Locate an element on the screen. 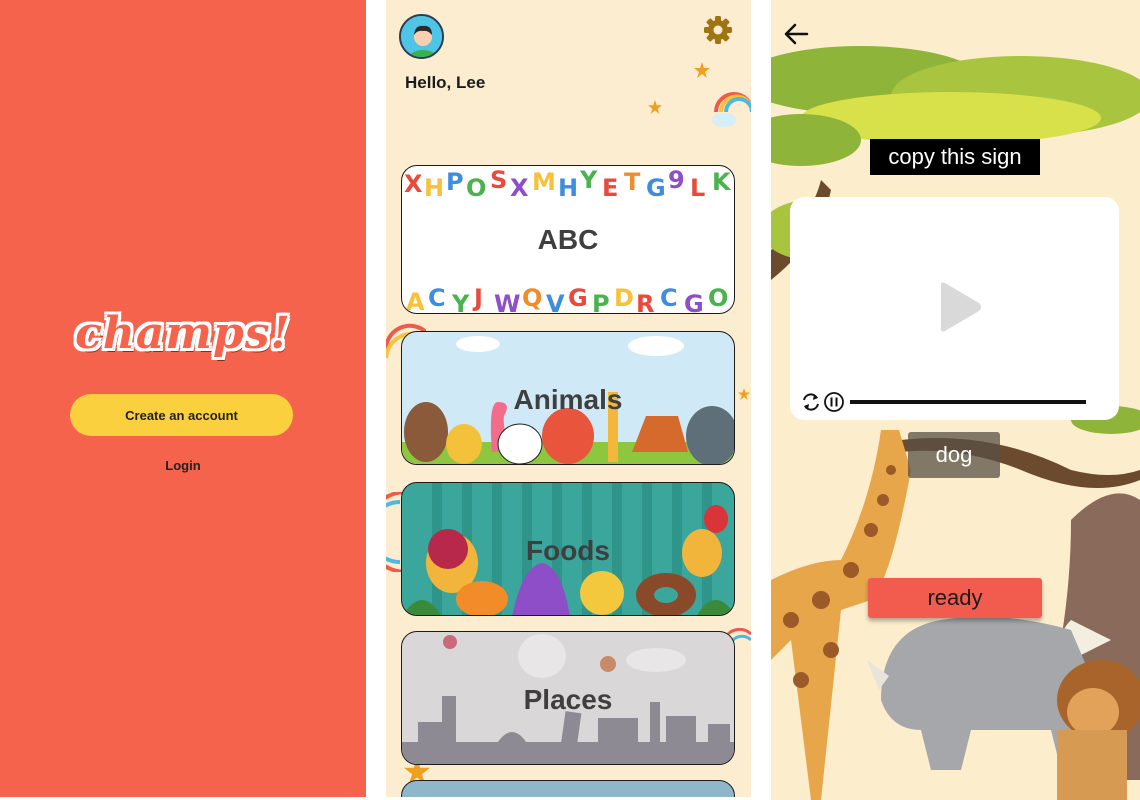 The height and width of the screenshot is (800, 1140). svg-text: W is located at coordinates (507, 302).